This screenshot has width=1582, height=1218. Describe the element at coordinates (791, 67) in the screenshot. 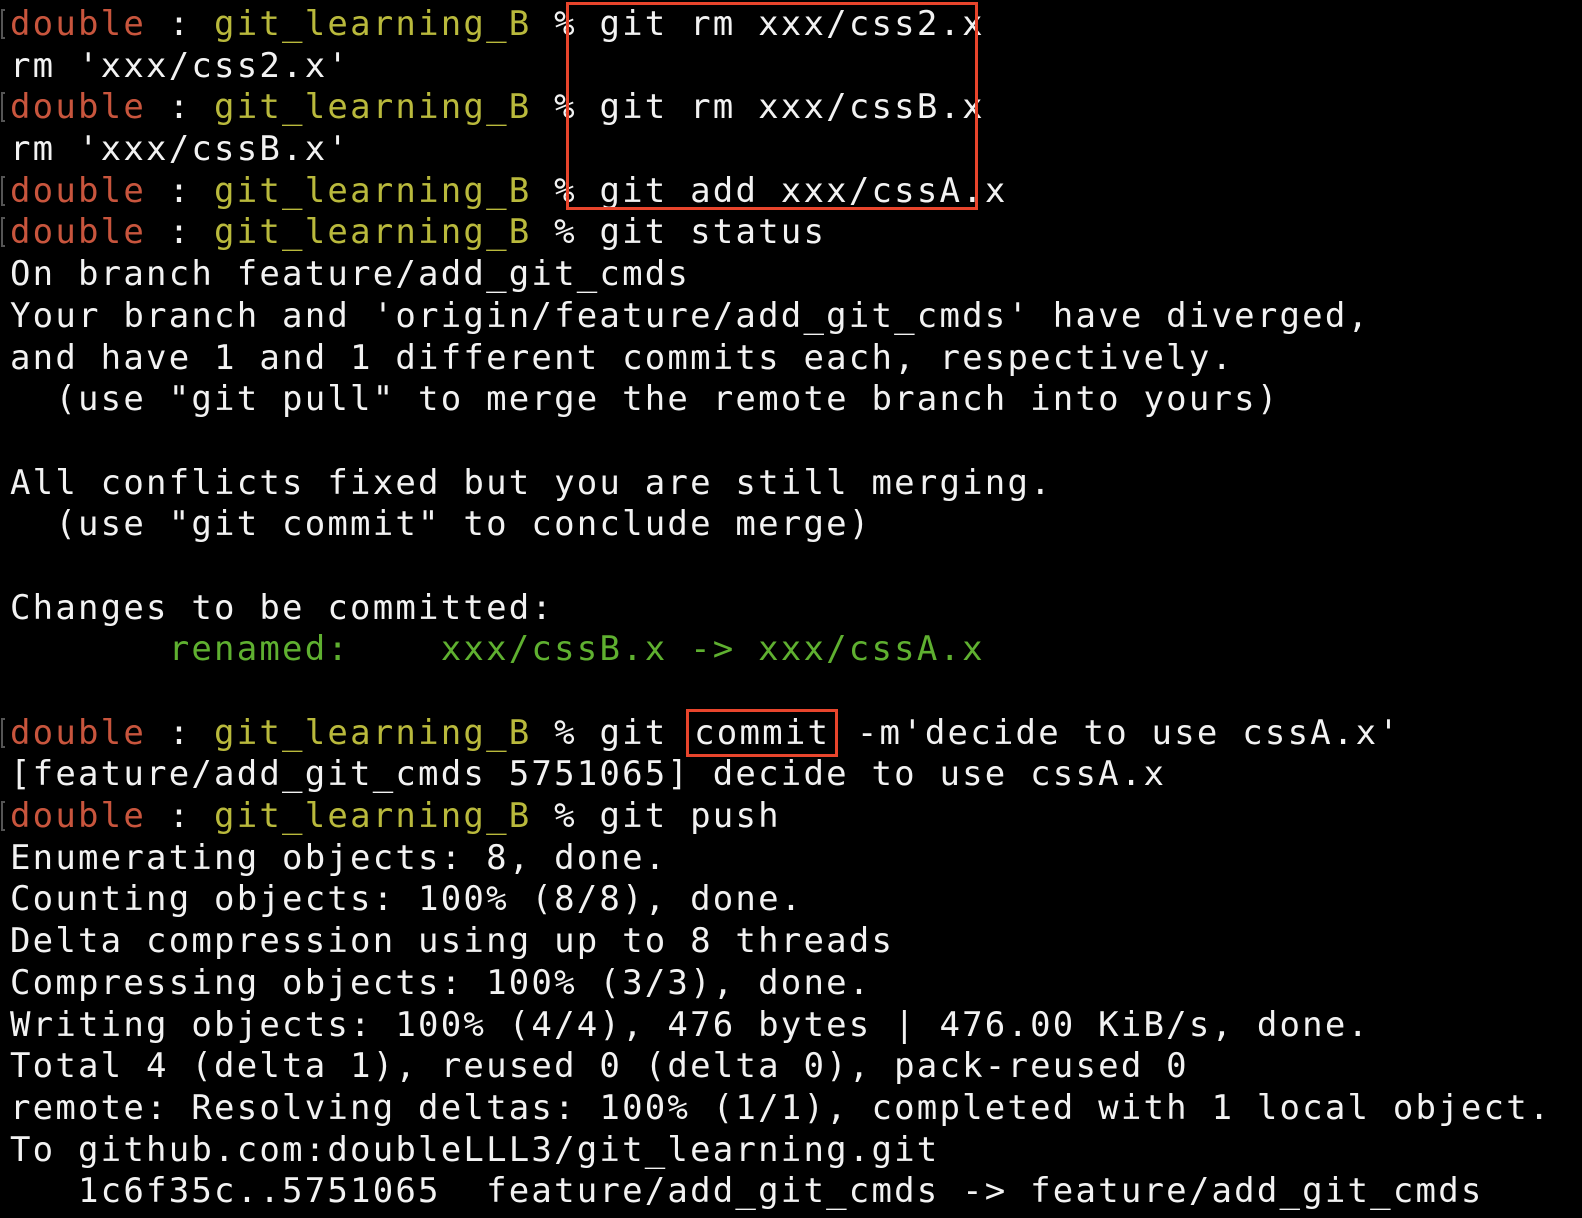

I see `output-line: rm 'xxx/css2.x'` at that location.